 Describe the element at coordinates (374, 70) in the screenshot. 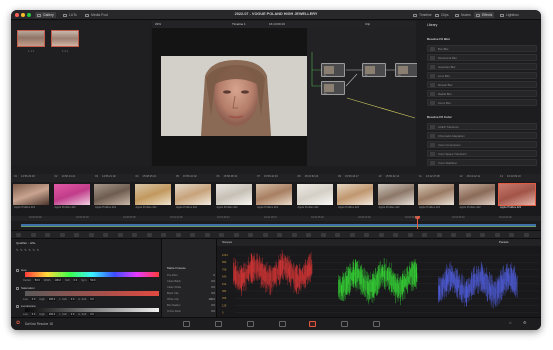

I see `color-node: 02` at that location.